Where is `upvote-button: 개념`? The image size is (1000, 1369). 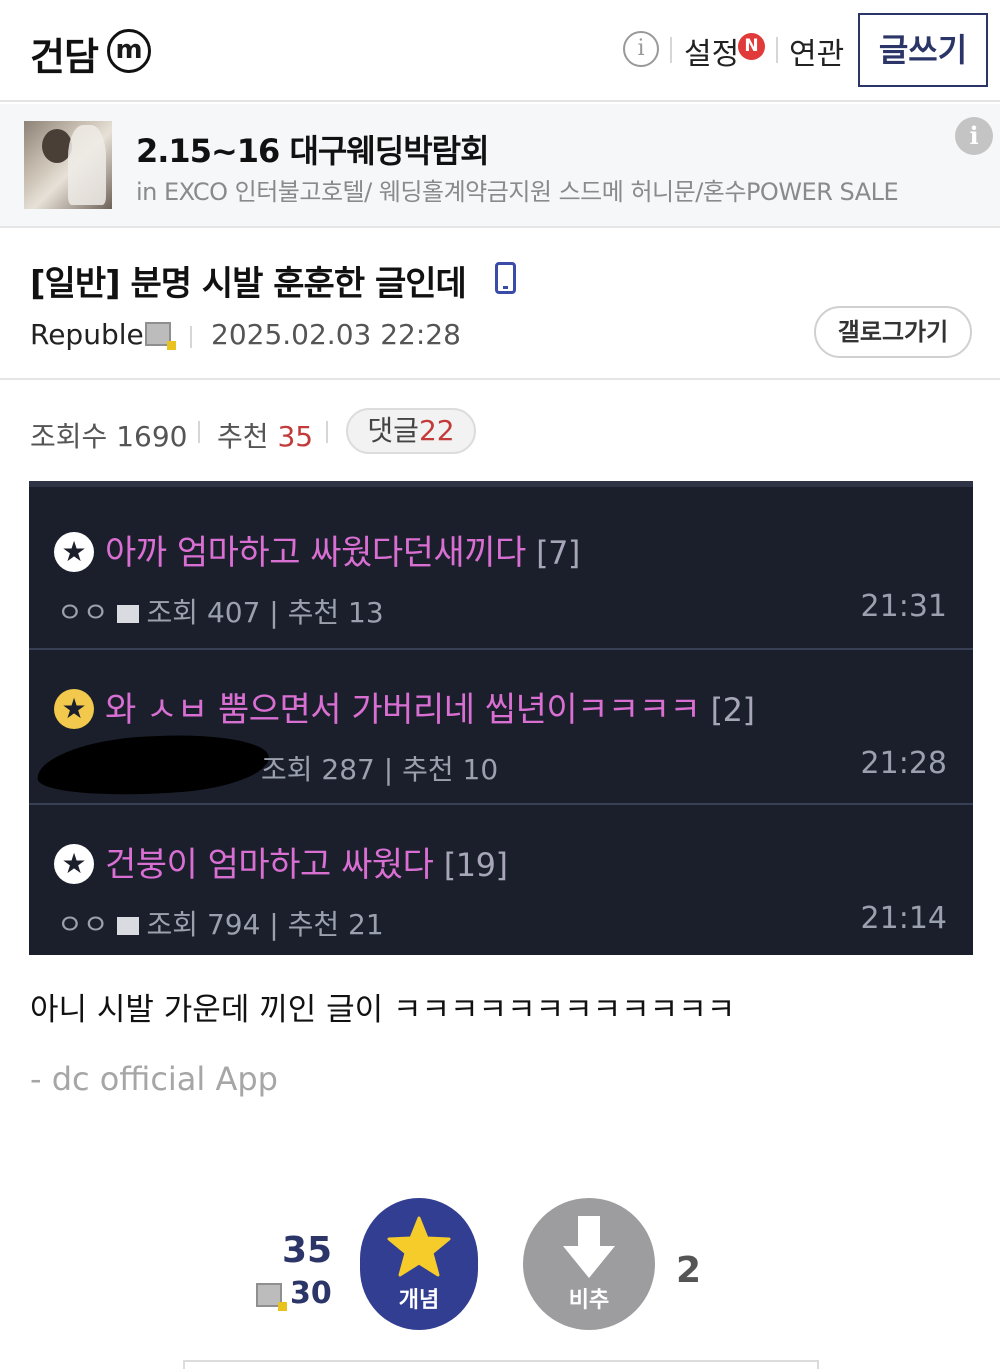
upvote-button: 개념 is located at coordinates (419, 1264).